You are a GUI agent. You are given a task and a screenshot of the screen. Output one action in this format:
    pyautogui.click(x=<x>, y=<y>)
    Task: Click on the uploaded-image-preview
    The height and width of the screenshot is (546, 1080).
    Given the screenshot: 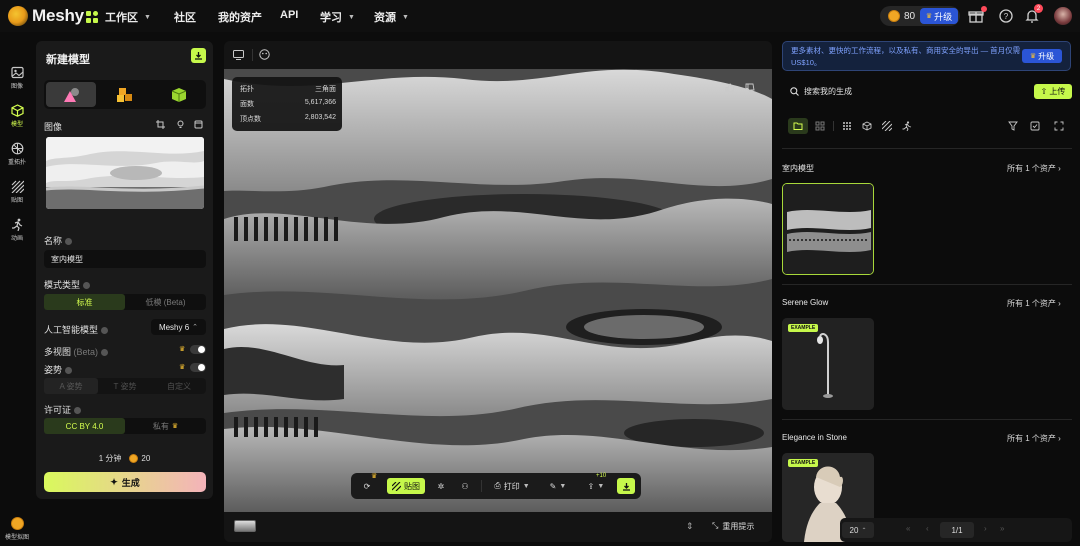 What is the action you would take?
    pyautogui.click(x=125, y=173)
    